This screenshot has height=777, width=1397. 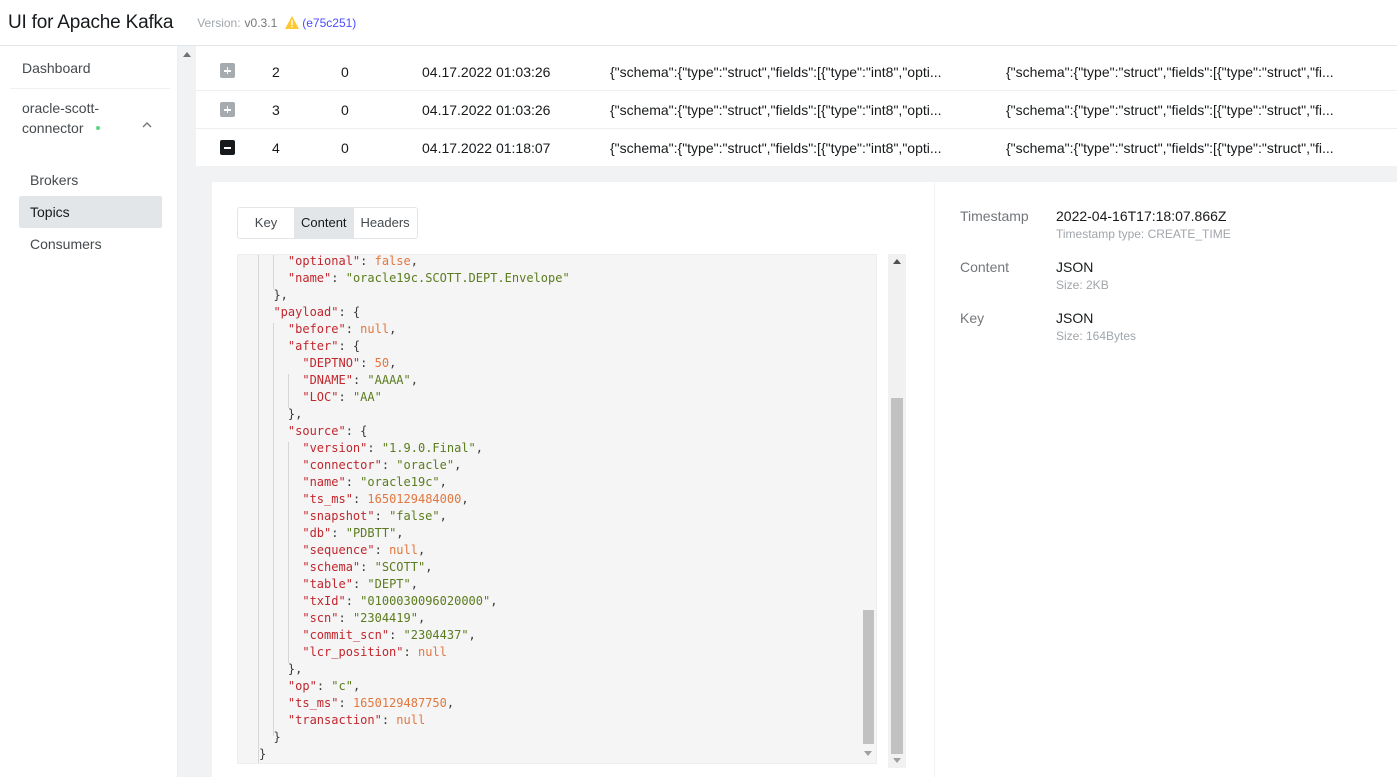 I want to click on code-line: "schema": "SCOTT",, so click(x=367, y=567).